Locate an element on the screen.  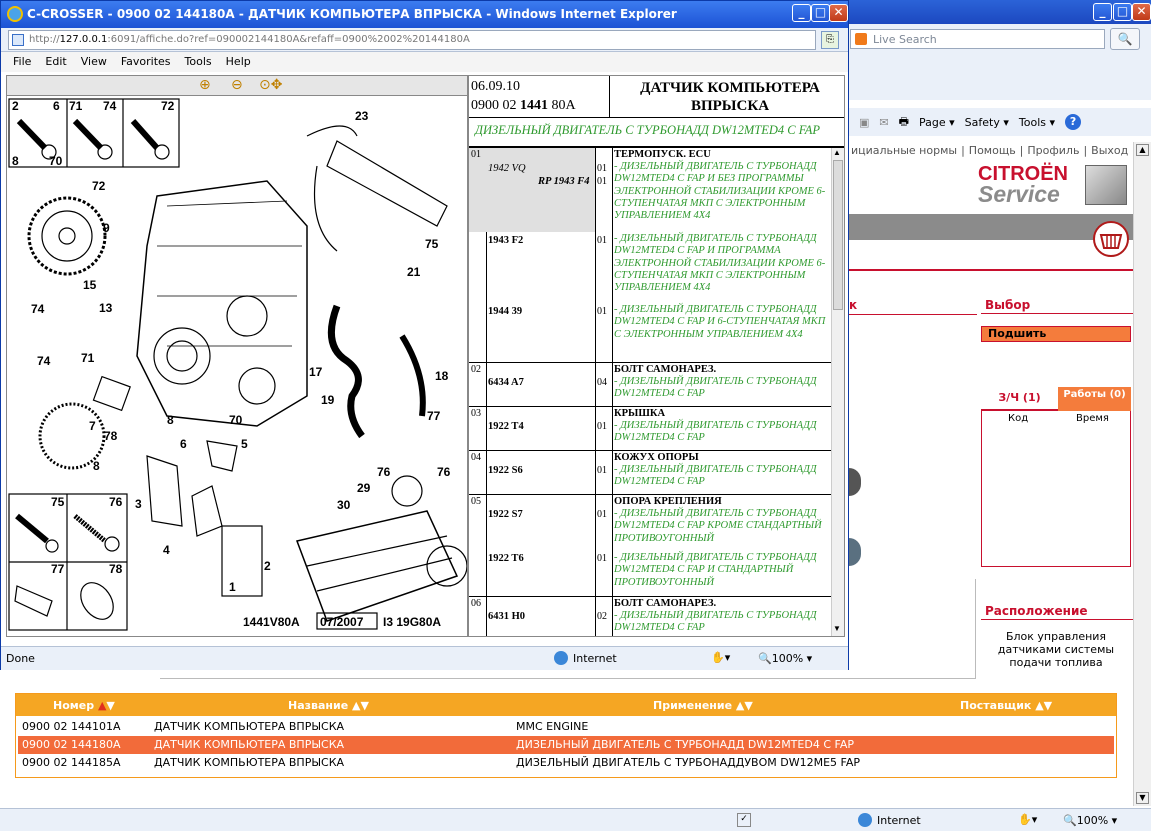
help-icon: ? is located at coordinates (1073, 122).